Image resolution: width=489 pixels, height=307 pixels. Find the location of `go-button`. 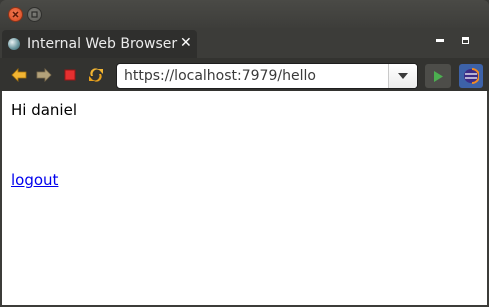

go-button is located at coordinates (438, 76).